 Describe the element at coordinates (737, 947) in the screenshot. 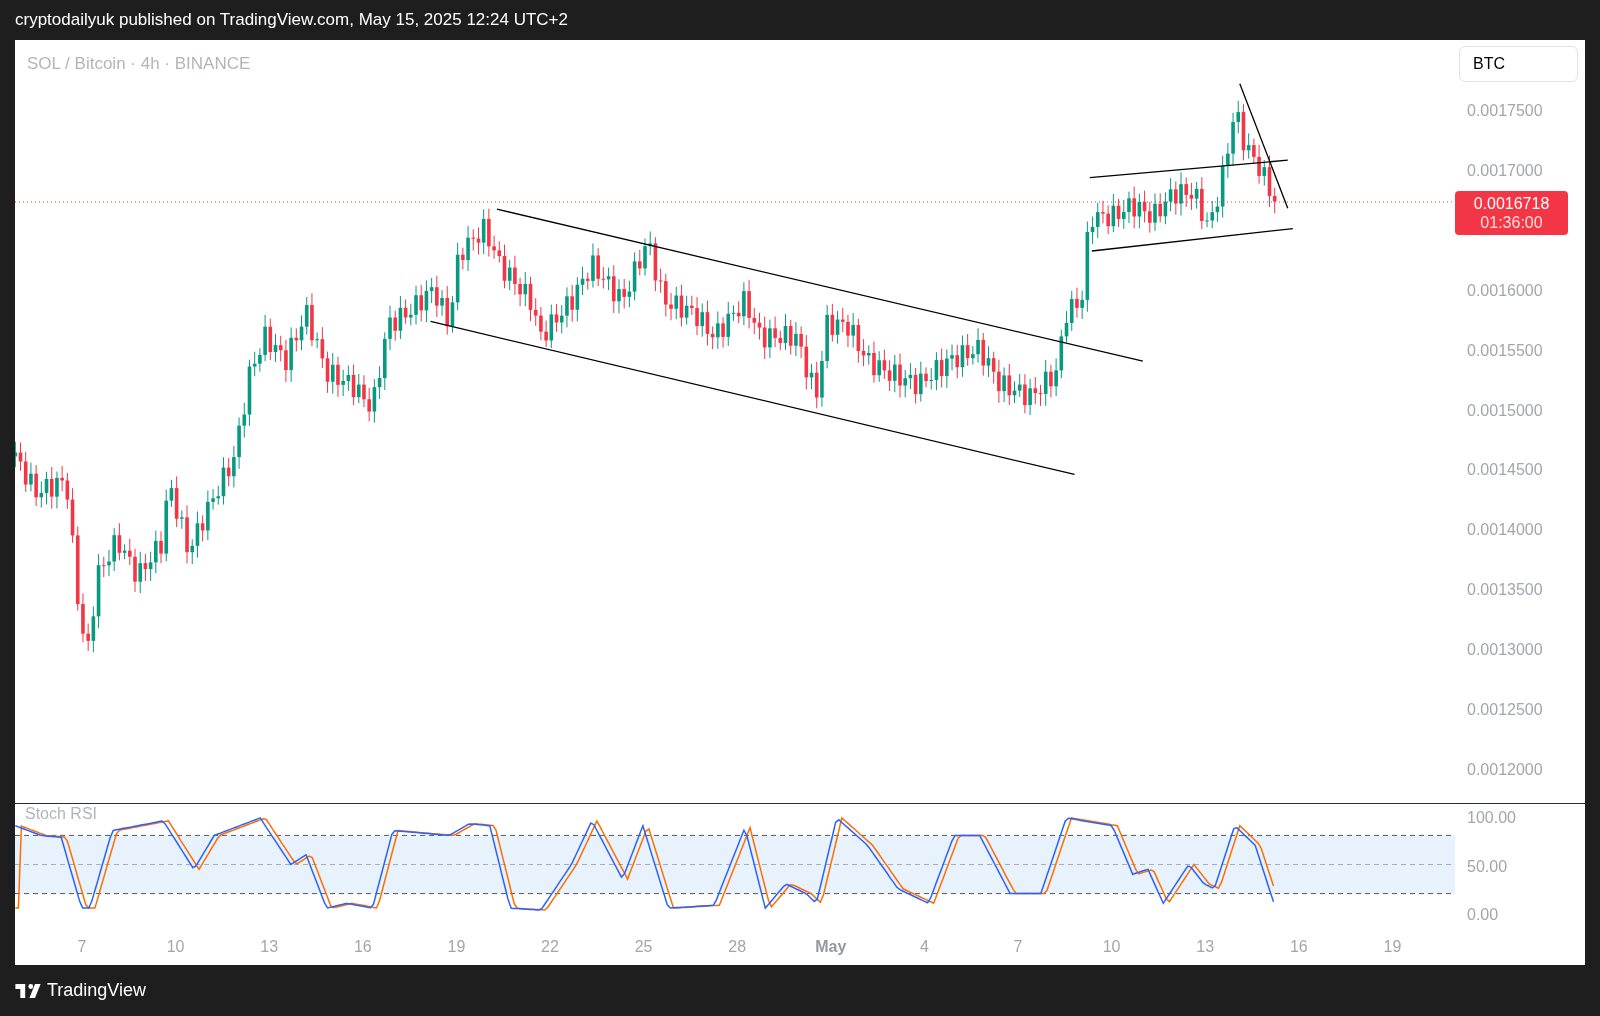

I see `date-axis-label: 28` at that location.